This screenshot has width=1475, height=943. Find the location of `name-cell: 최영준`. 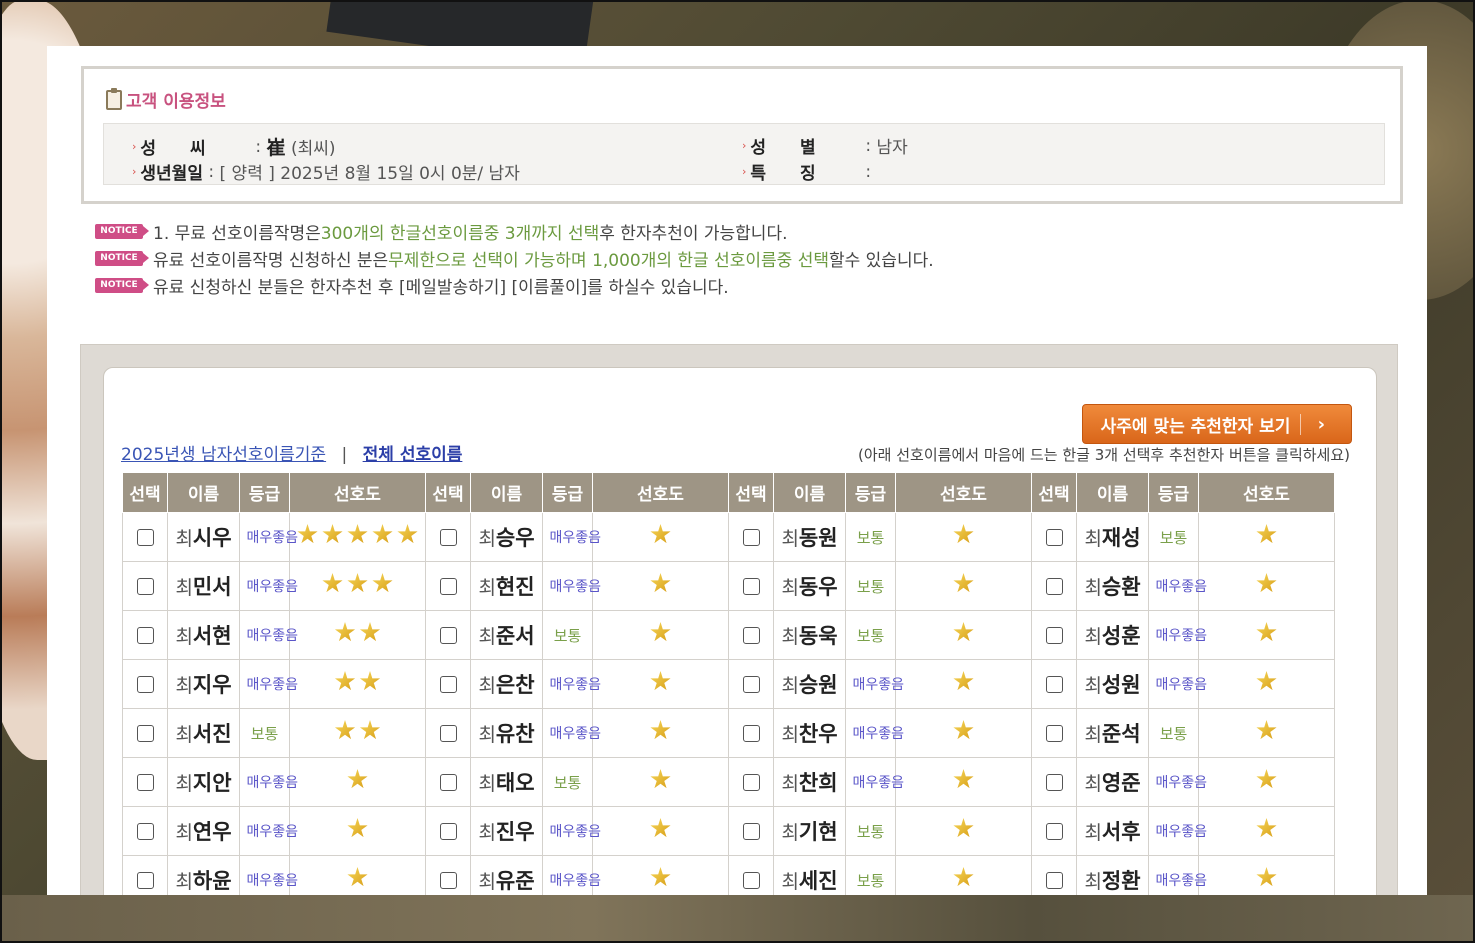

name-cell: 최영준 is located at coordinates (1112, 782).